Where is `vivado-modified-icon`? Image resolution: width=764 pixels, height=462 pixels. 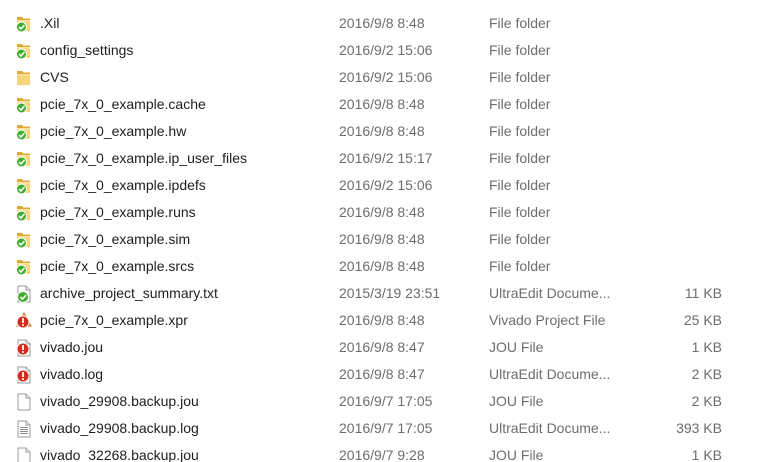 vivado-modified-icon is located at coordinates (24, 321).